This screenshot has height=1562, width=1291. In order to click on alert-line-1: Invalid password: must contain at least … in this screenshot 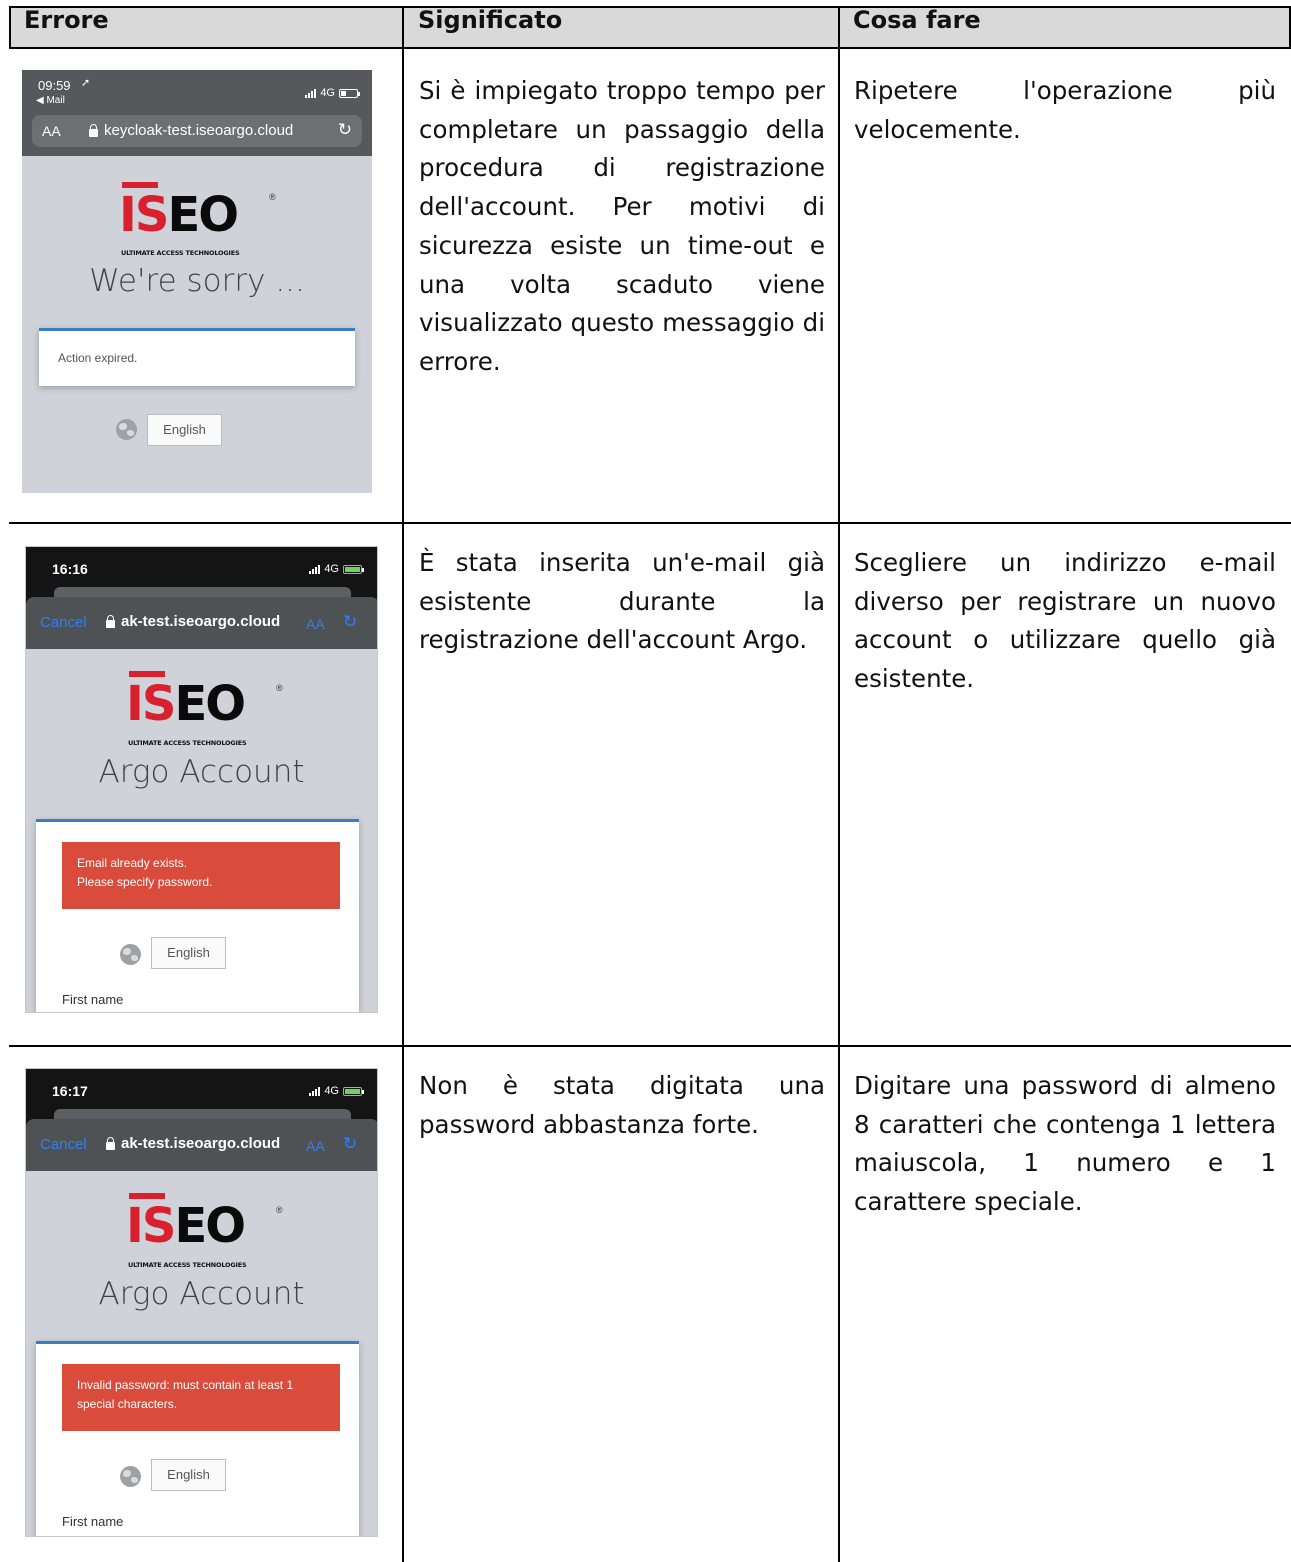, I will do `click(185, 1385)`.